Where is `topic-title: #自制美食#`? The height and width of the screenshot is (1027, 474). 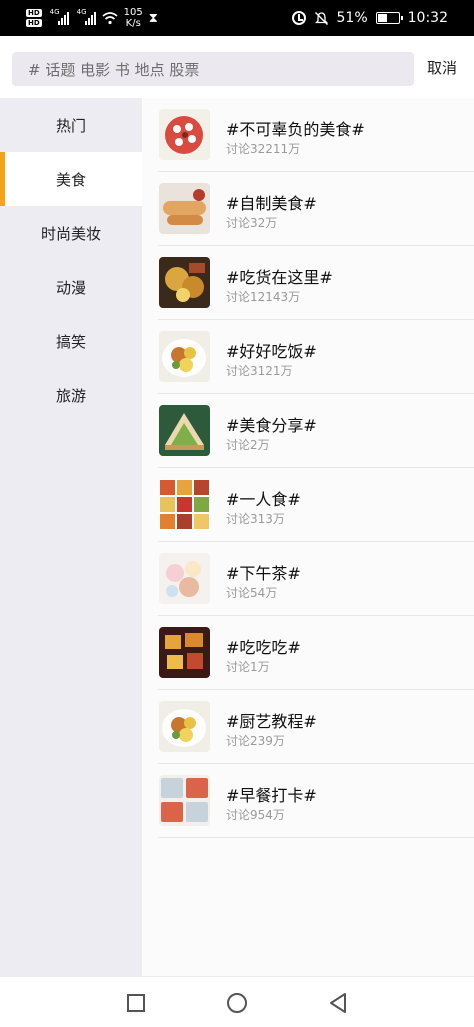
topic-title: #自制美食# is located at coordinates (271, 203).